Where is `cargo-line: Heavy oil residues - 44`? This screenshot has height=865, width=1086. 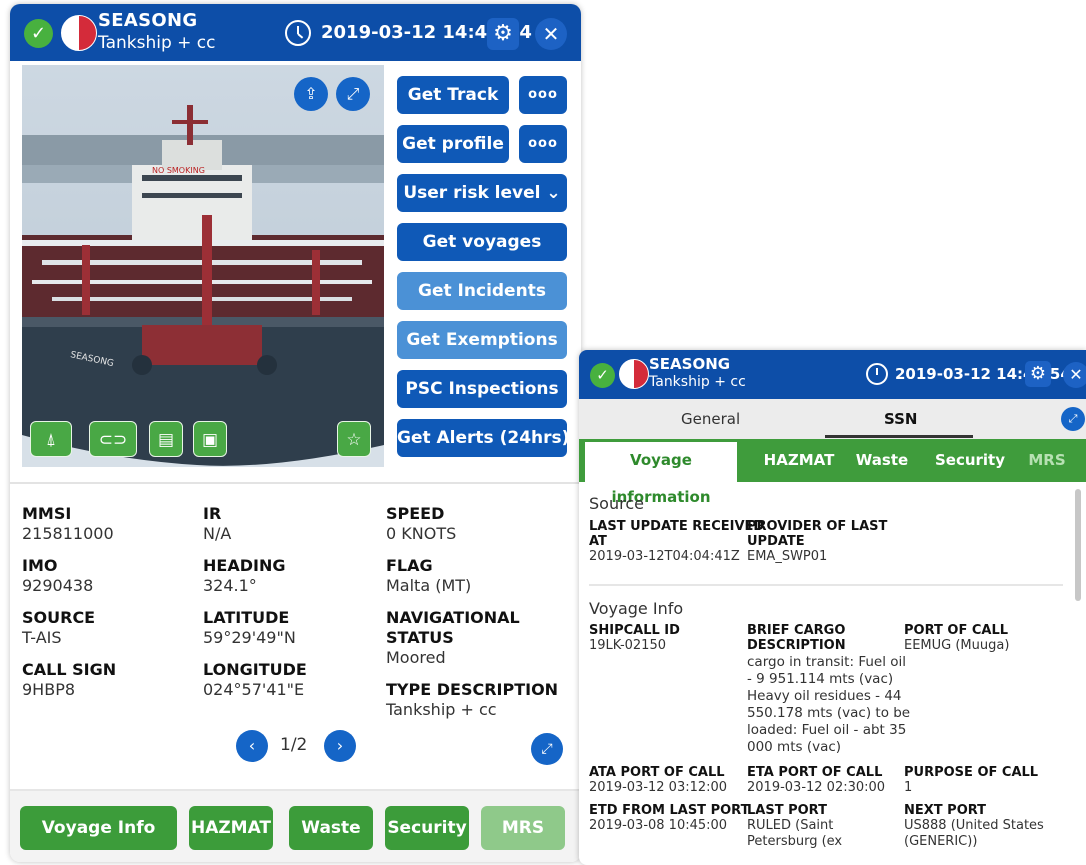 cargo-line: Heavy oil residues - 44 is located at coordinates (824, 696).